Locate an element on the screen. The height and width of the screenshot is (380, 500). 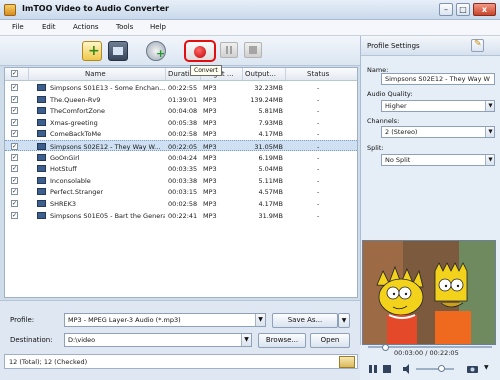
snapshot-dropdown: ▼ is located at coordinates (489, 369).